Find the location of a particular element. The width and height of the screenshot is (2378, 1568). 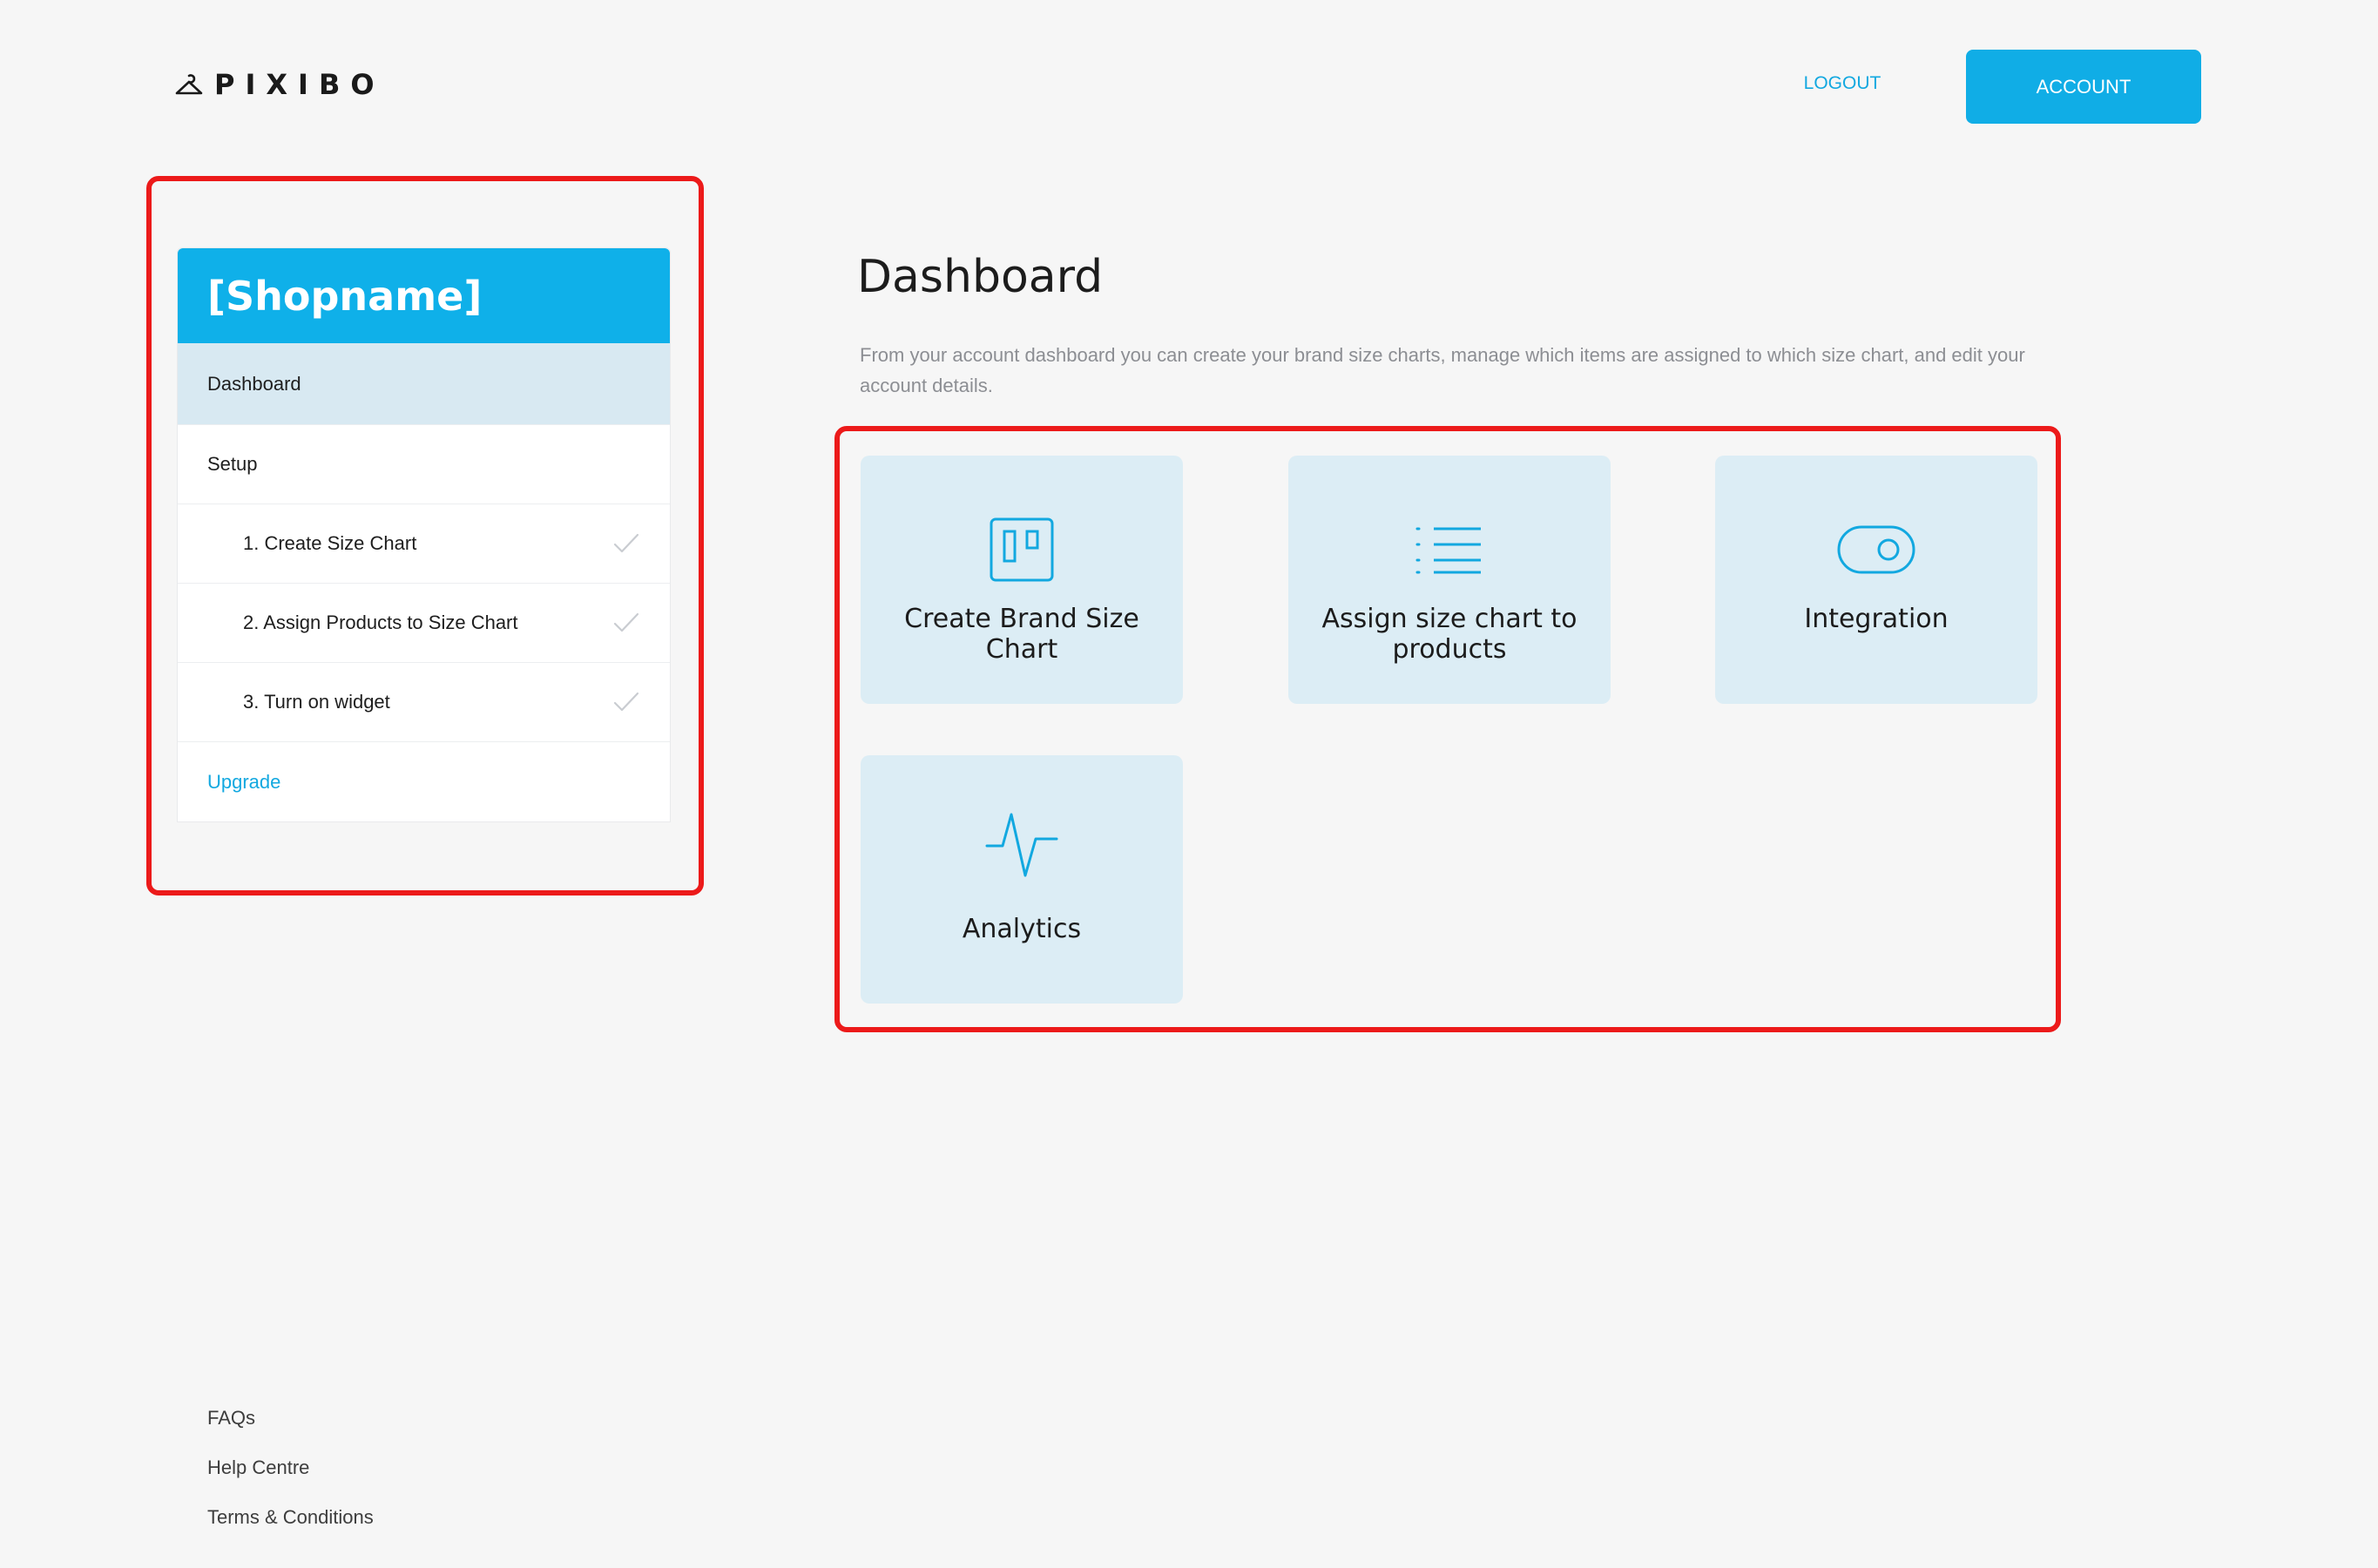

integration-card: Integration is located at coordinates (1876, 580).